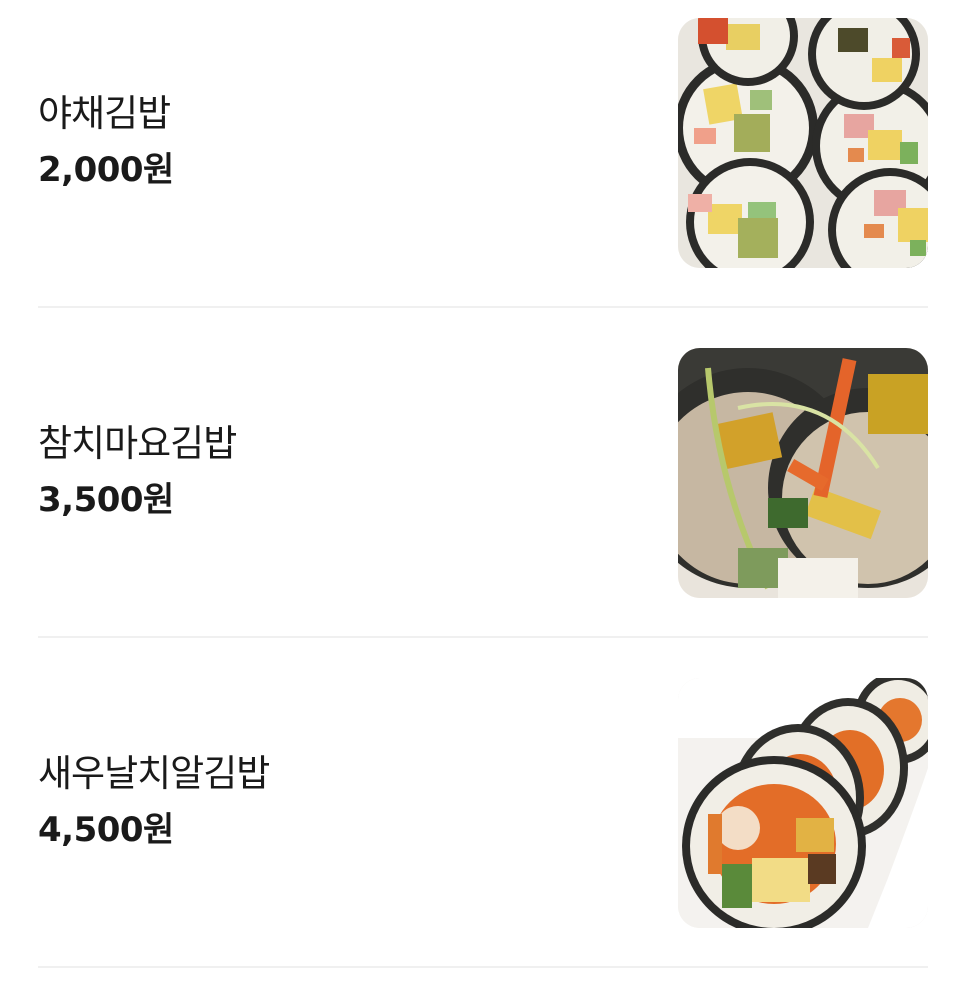  Describe the element at coordinates (137, 443) in the screenshot. I see `menu-item-name: 참치마요김밥` at that location.